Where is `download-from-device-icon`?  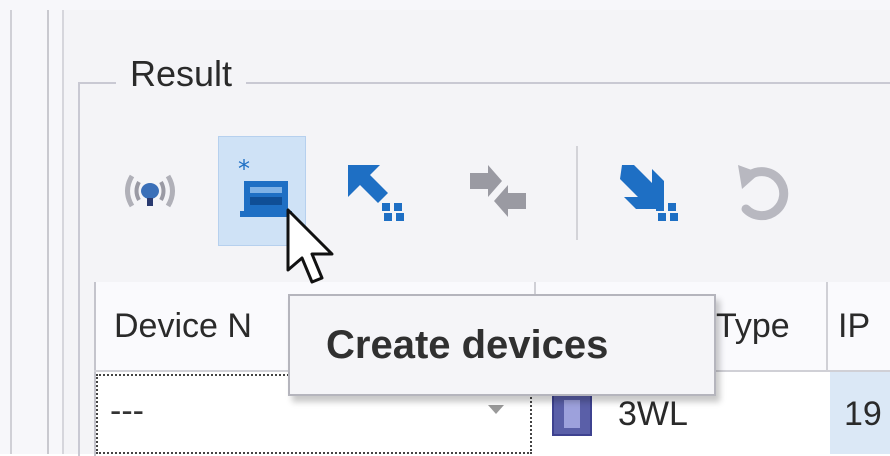
download-from-device-icon is located at coordinates (649, 193).